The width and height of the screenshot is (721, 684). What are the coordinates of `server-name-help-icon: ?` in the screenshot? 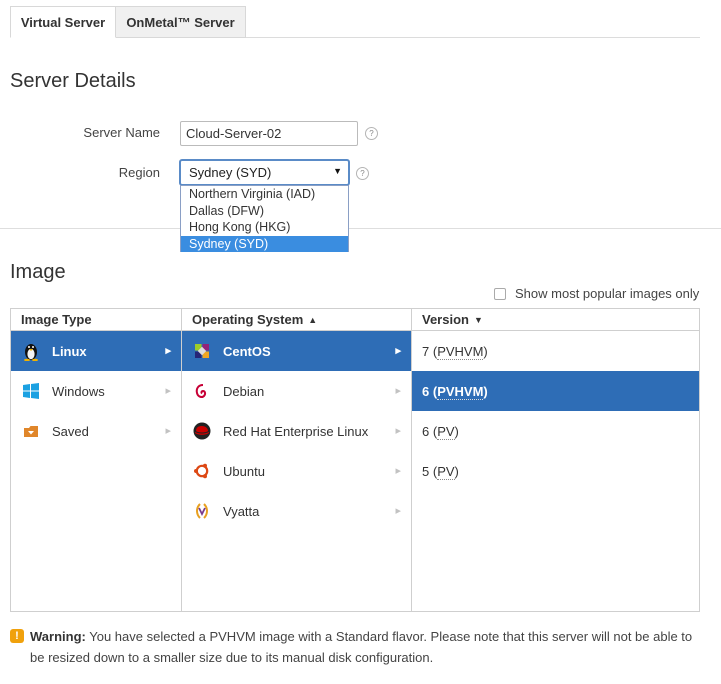 It's located at (371, 133).